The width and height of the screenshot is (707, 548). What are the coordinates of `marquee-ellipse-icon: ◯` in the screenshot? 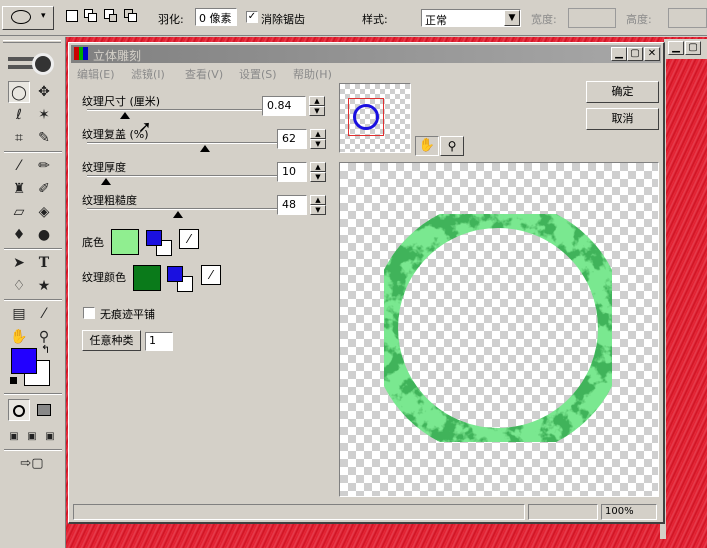 It's located at (19, 92).